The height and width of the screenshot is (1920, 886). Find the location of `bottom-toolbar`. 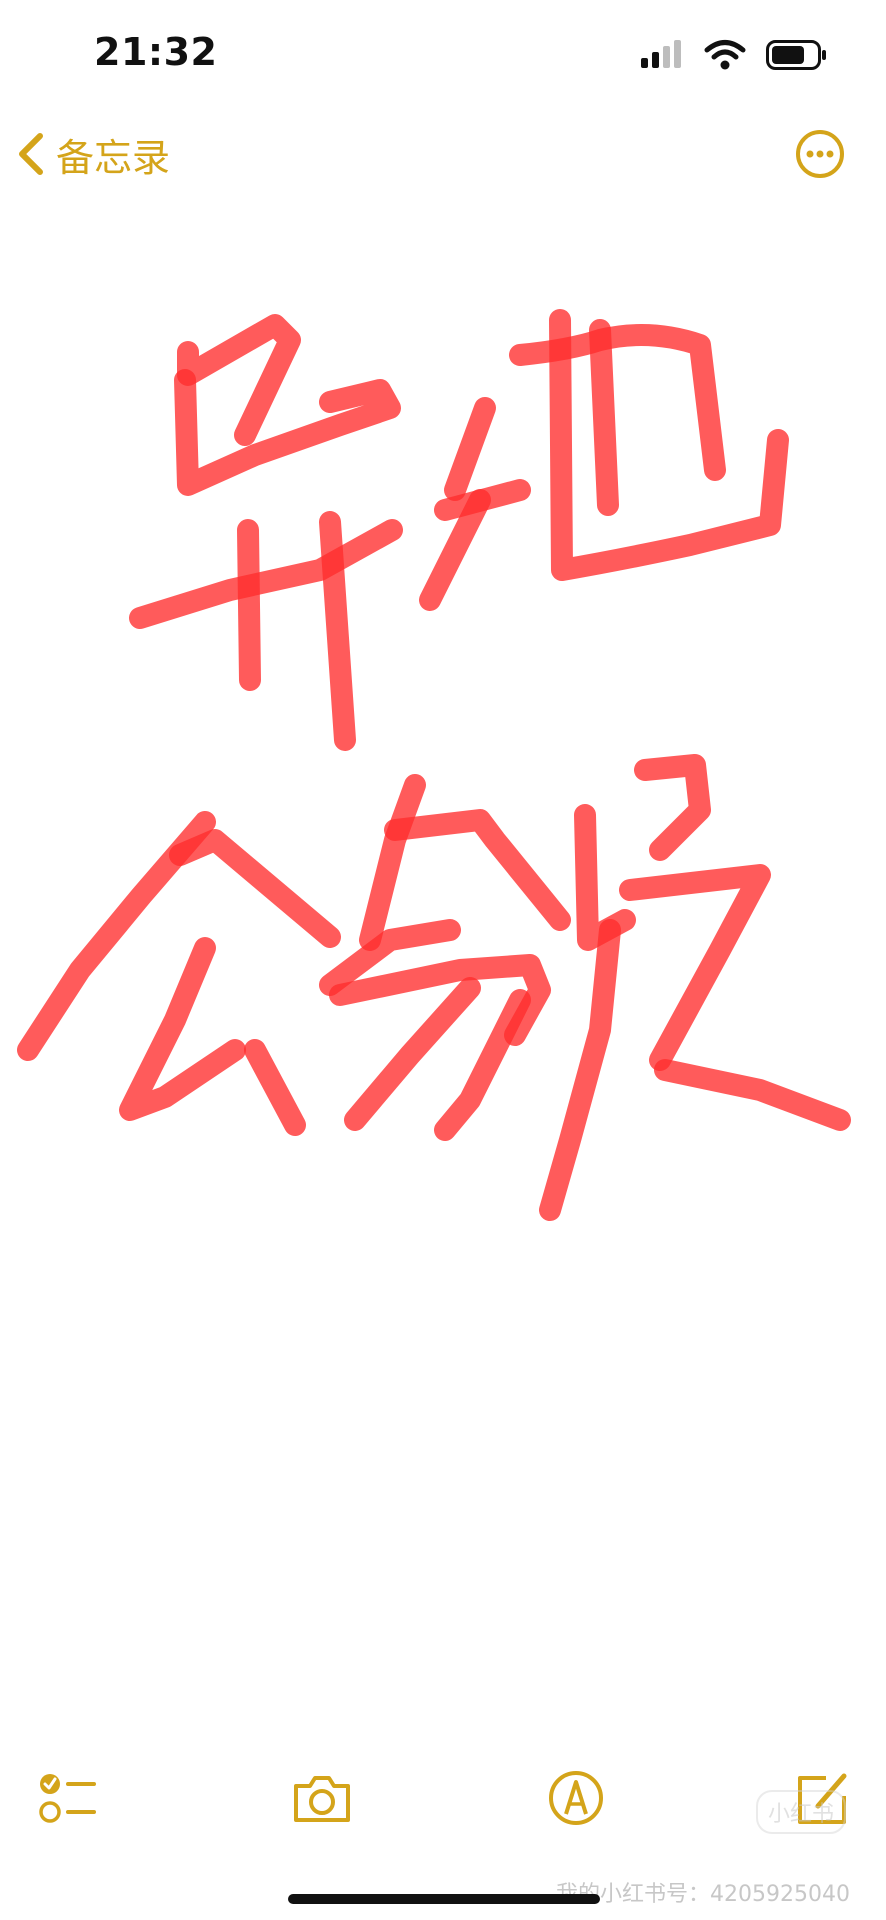

bottom-toolbar is located at coordinates (443, 1795).